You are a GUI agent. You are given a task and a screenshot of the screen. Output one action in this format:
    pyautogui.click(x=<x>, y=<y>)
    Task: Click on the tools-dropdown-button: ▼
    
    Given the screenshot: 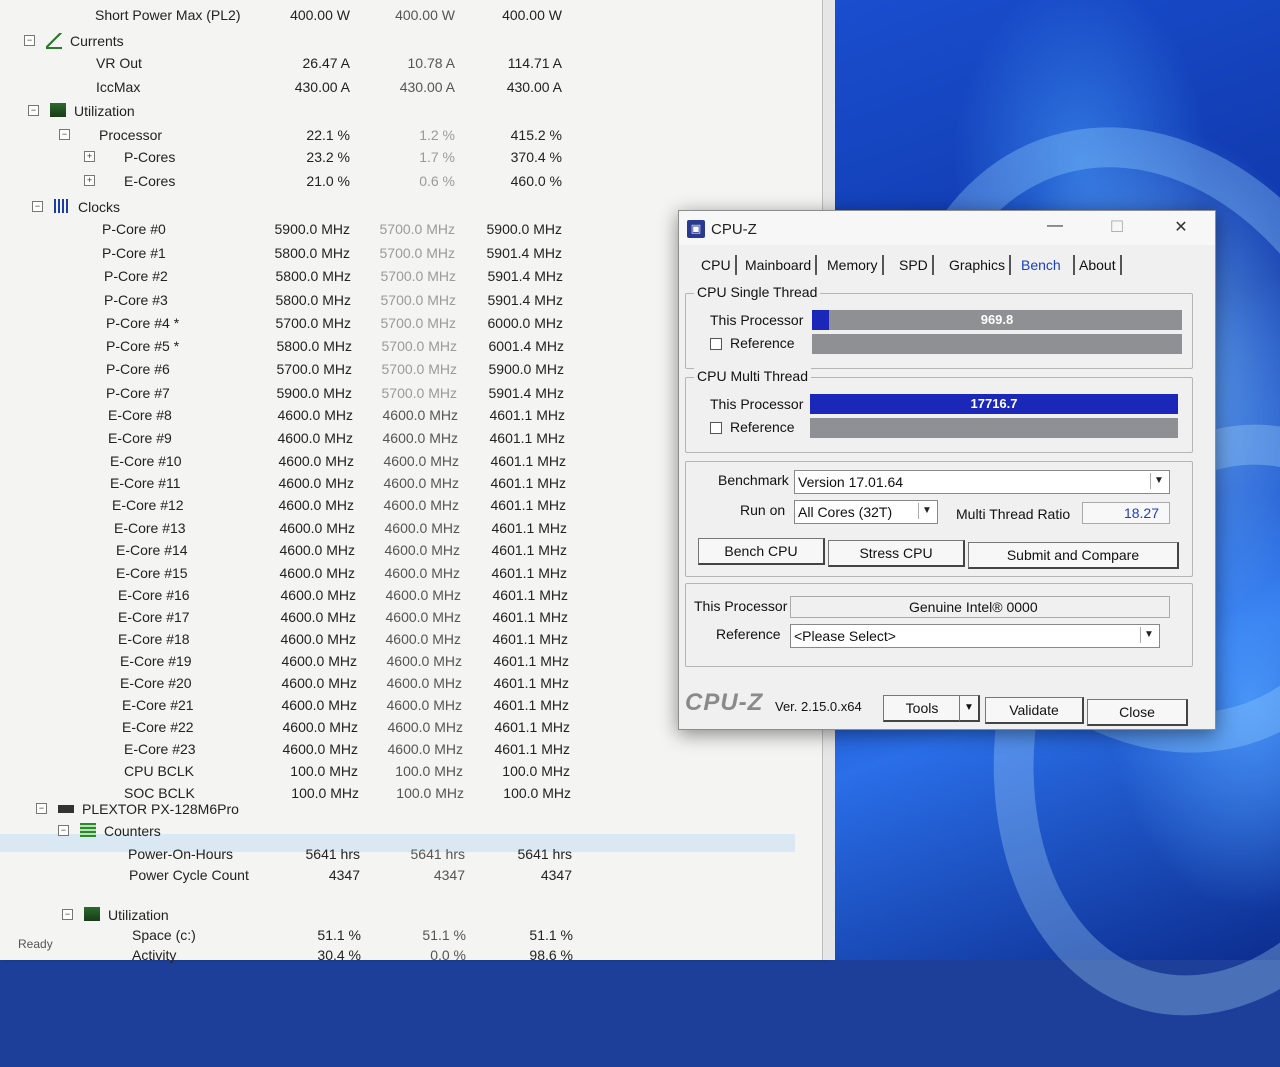 What is the action you would take?
    pyautogui.click(x=969, y=708)
    